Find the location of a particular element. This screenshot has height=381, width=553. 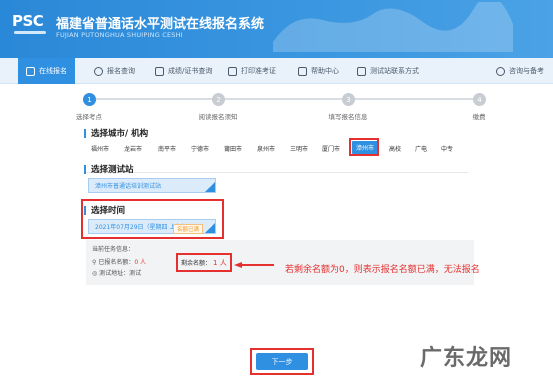

site-section-title: 选择测试站 is located at coordinates (109, 169).